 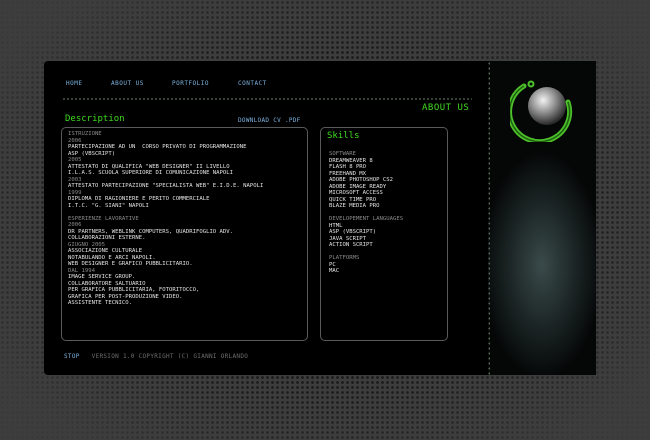 I want to click on download-cv-link: DOWNLOAD CV .PDF, so click(x=269, y=120).